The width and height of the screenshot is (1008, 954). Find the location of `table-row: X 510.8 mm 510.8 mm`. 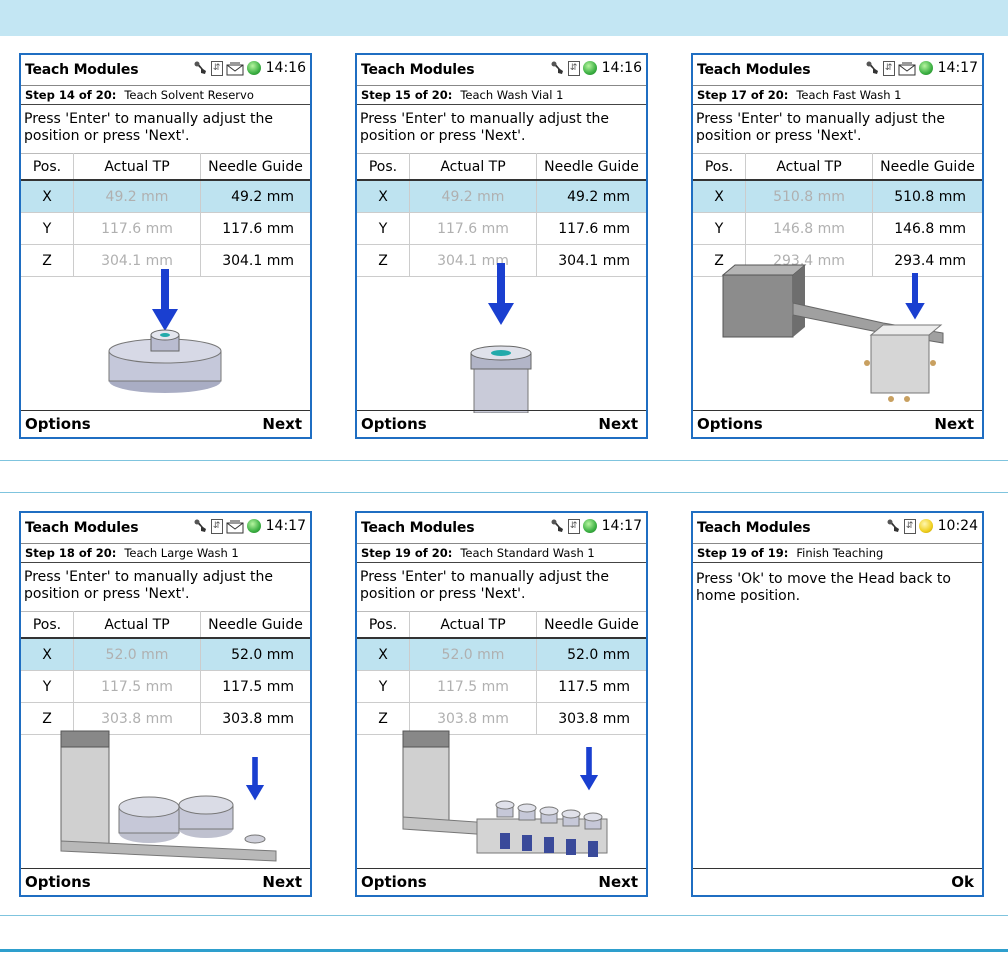

table-row: X 510.8 mm 510.8 mm is located at coordinates (837, 196).